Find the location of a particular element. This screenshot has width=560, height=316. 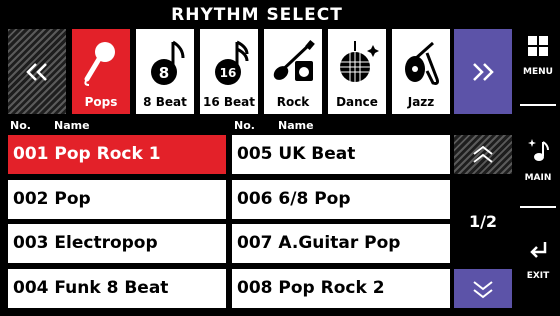

rhythm-item: 006 6/8 Pop is located at coordinates (341, 199).